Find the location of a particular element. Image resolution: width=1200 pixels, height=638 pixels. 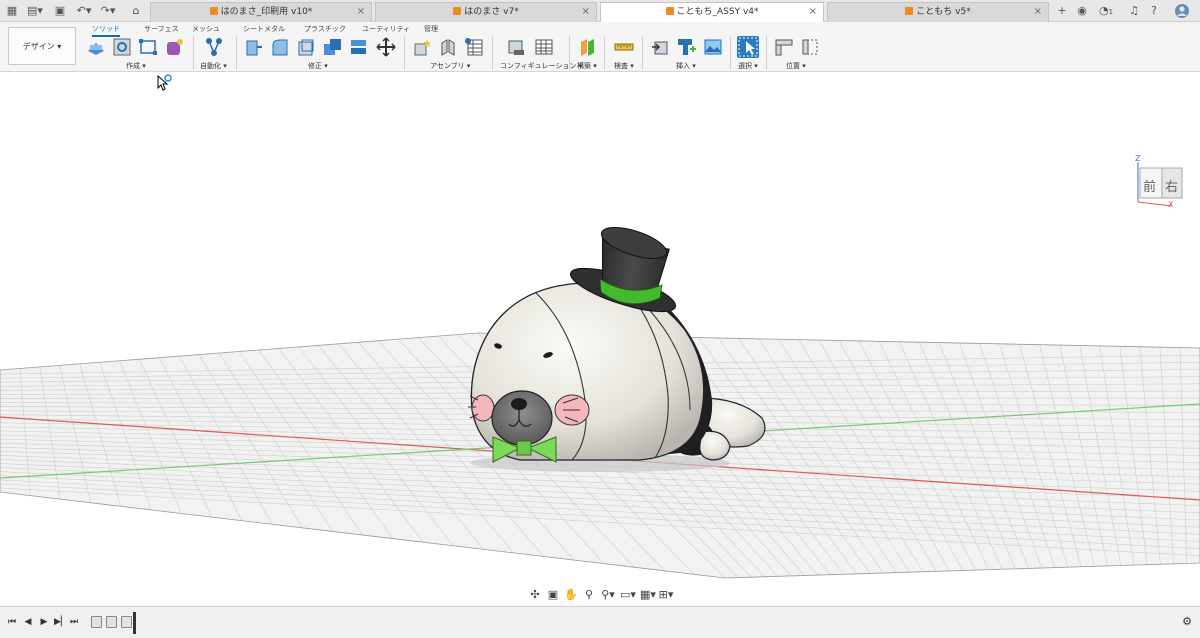

new-component-icon is located at coordinates (96, 47).